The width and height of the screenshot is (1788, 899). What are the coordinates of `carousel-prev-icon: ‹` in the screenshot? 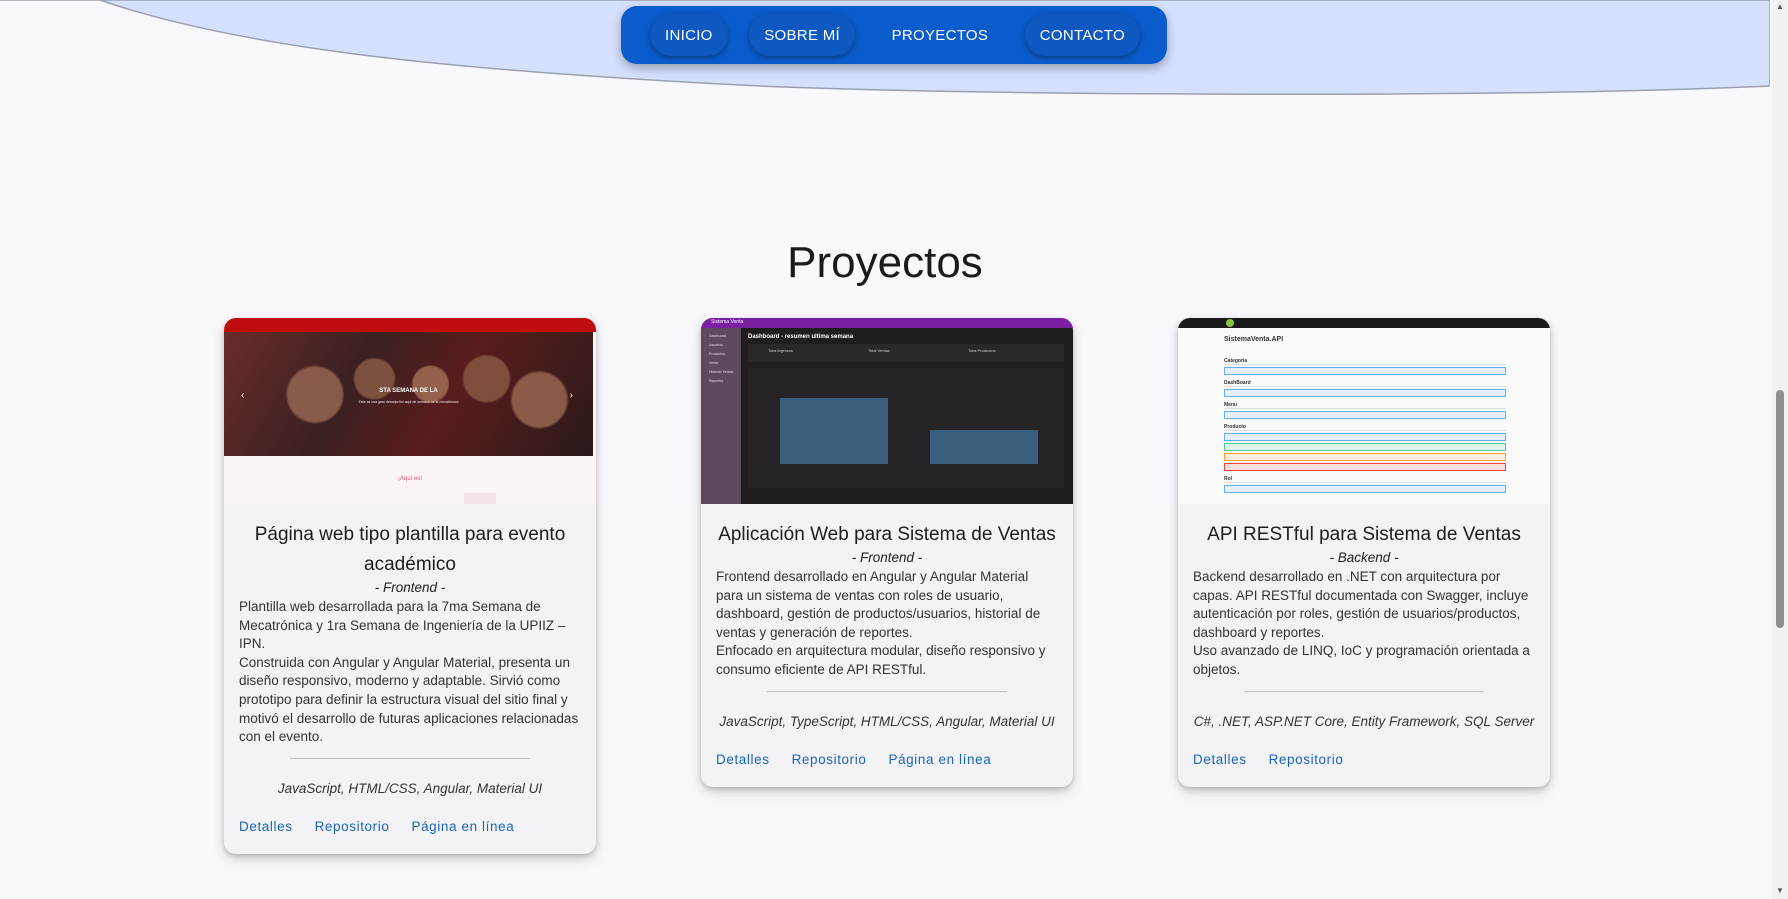 It's located at (243, 395).